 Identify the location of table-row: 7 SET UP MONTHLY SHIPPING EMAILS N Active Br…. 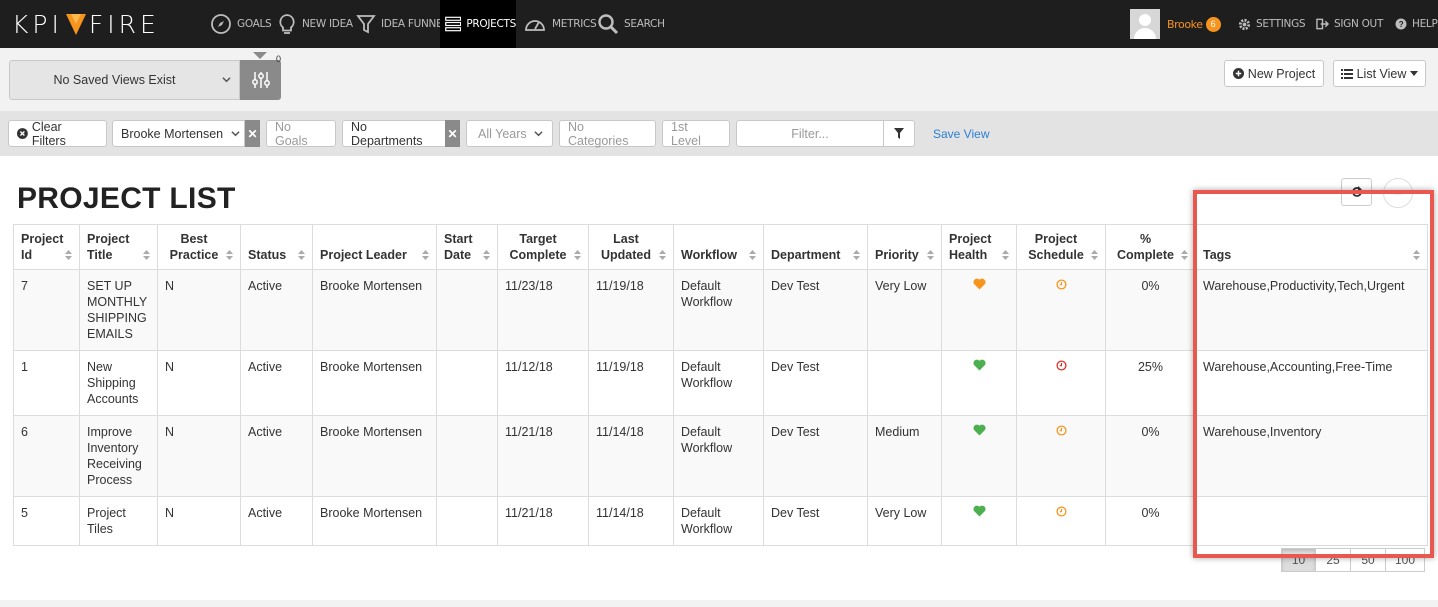
(720, 310).